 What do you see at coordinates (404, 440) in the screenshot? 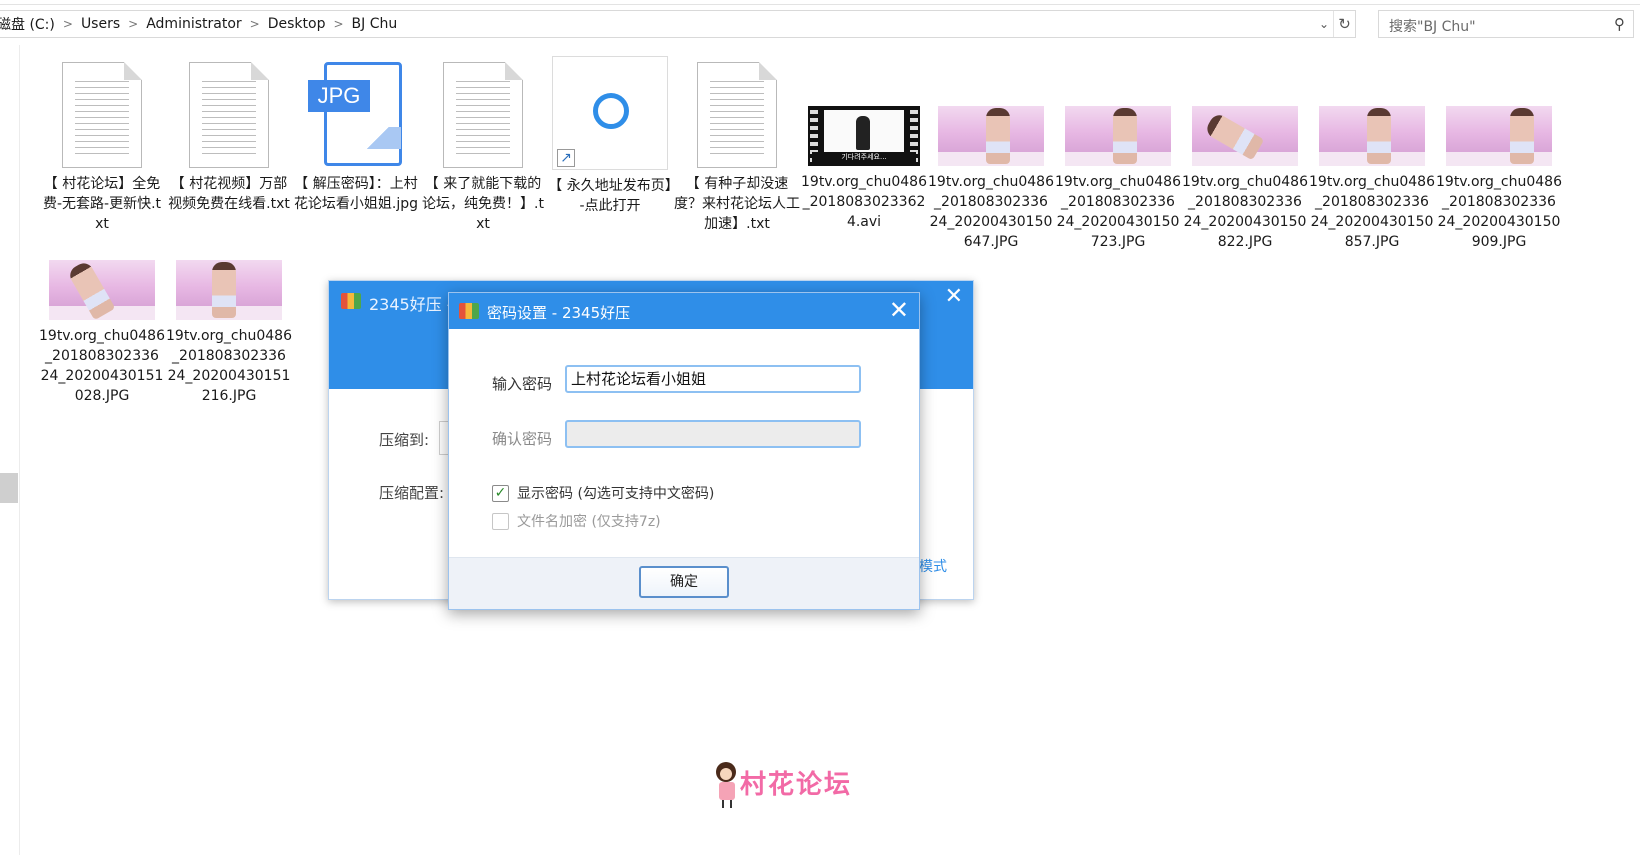
I see `compress-to-label: 压缩到:` at bounding box center [404, 440].